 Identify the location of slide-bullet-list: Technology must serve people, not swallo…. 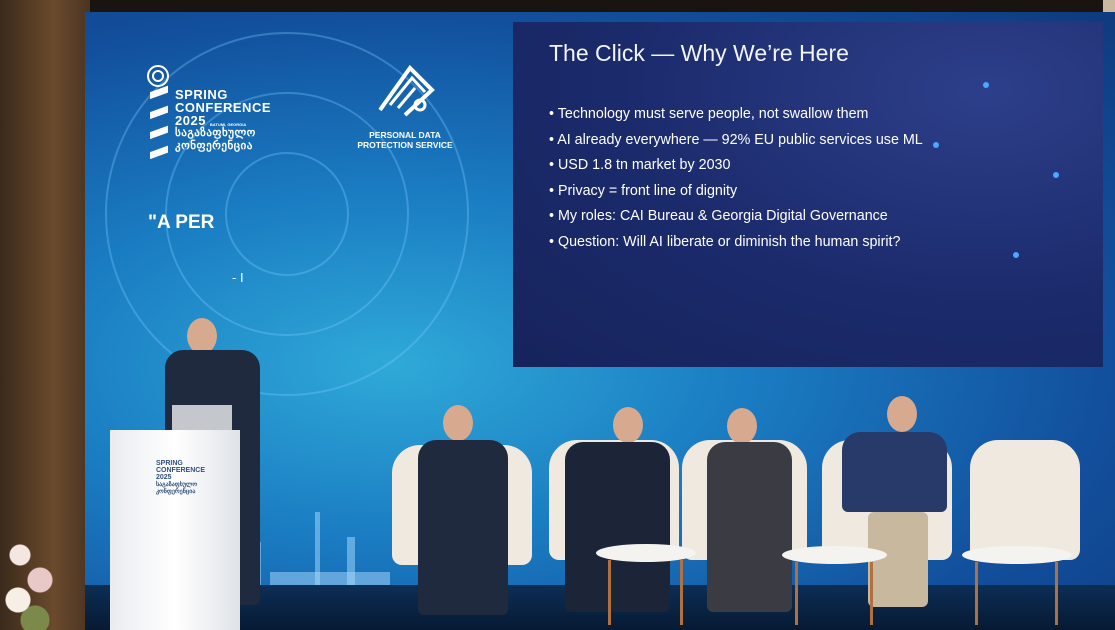
(736, 178).